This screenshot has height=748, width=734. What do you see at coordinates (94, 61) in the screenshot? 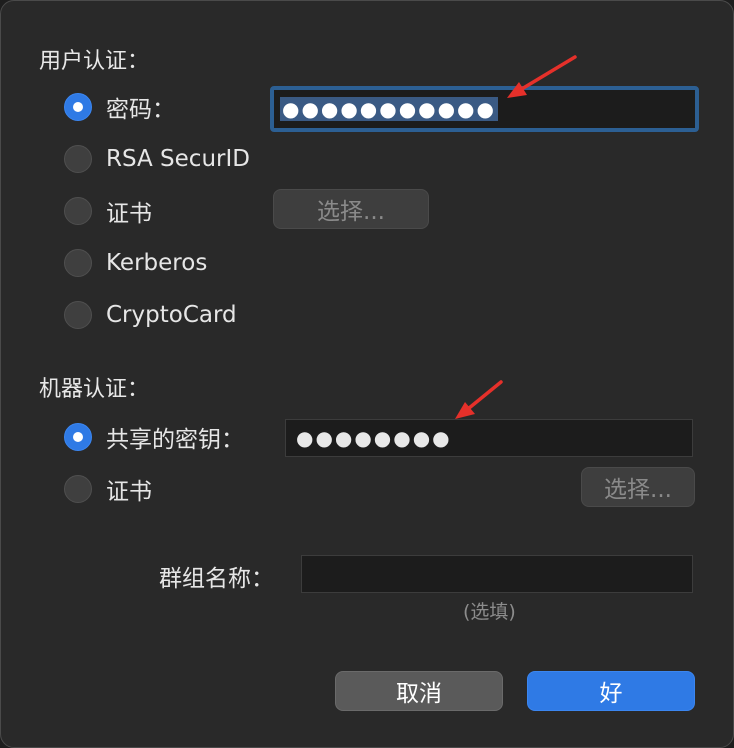
I see `user-auth-title: 用户认证：` at bounding box center [94, 61].